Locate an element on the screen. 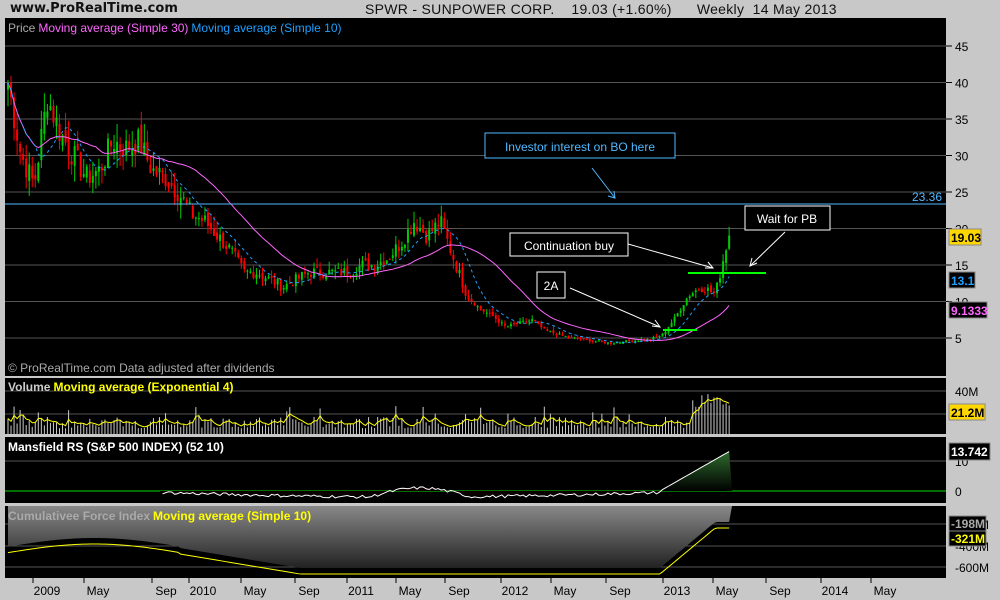 The height and width of the screenshot is (600, 1000). x-axis-label: 2013 is located at coordinates (677, 591).